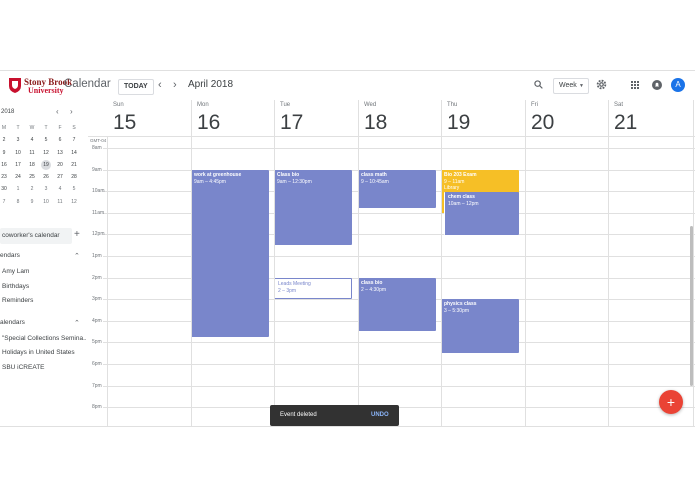  Describe the element at coordinates (601, 84) in the screenshot. I see `gear-icon` at that location.